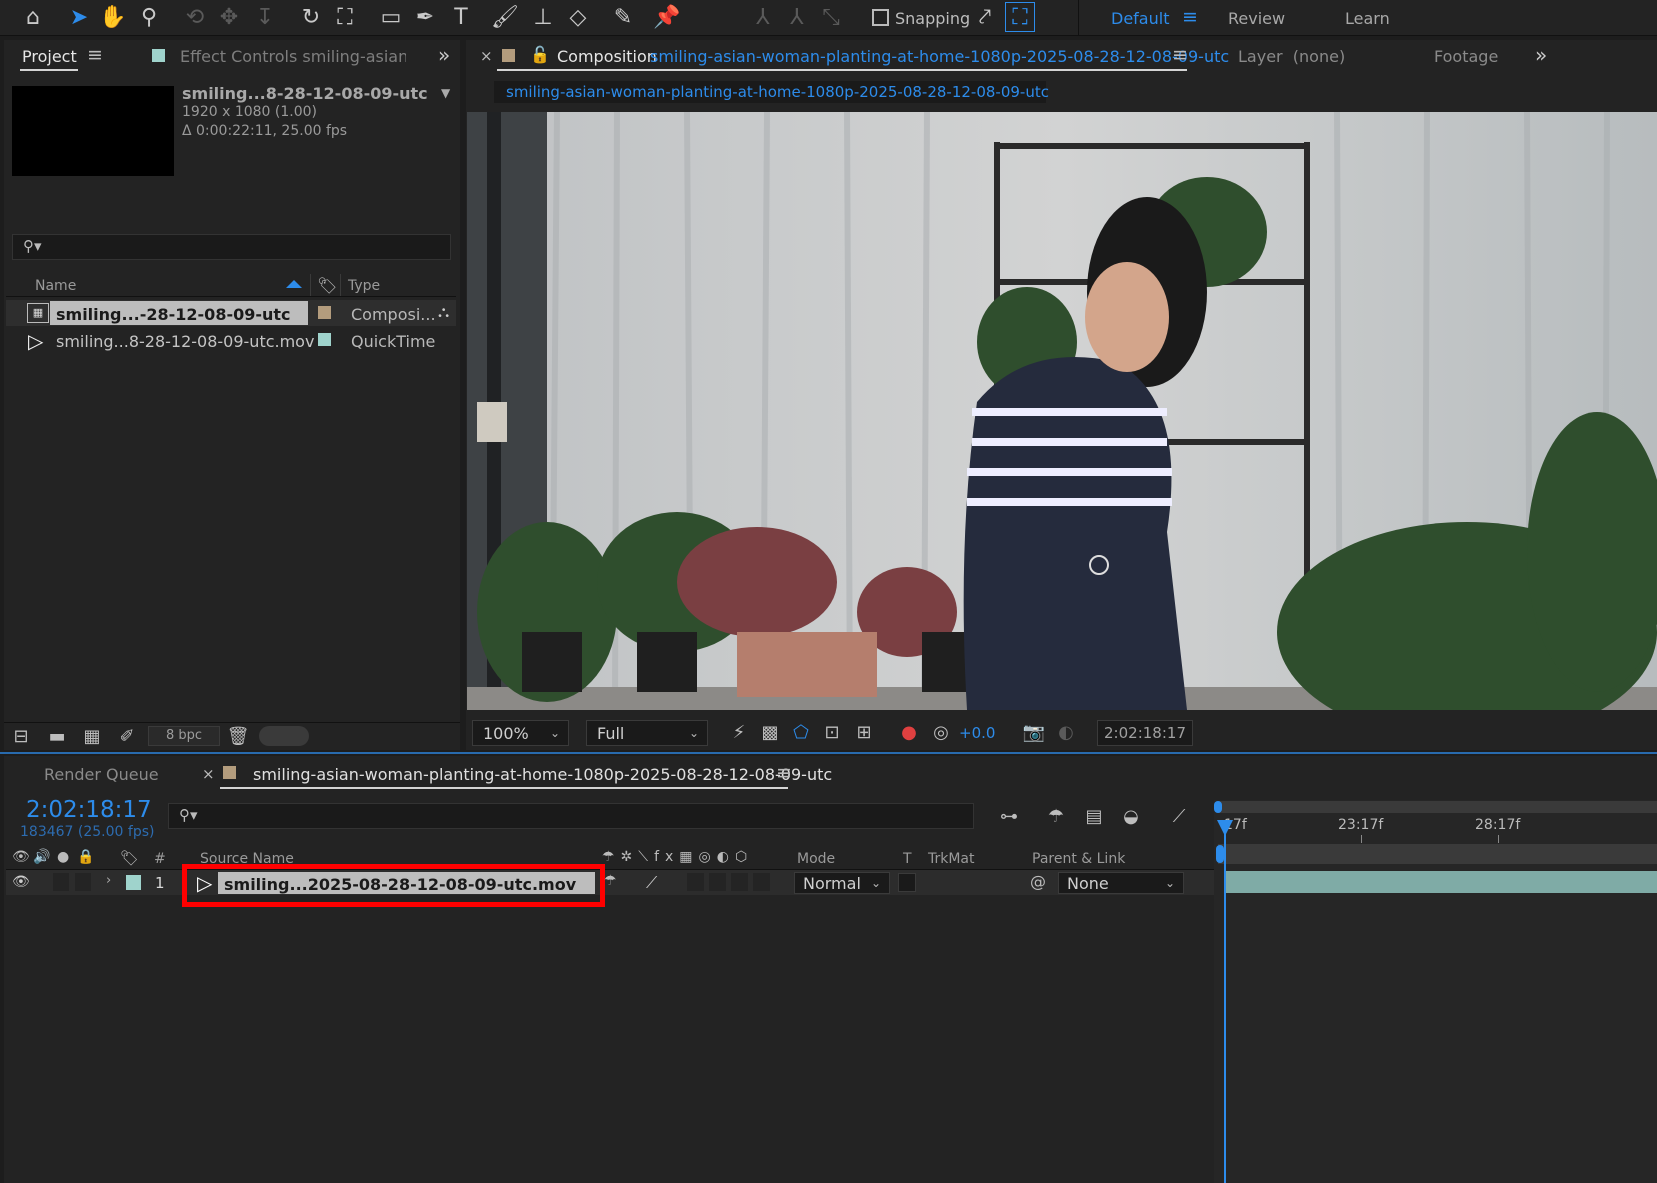 This screenshot has height=1183, width=1657. I want to click on snap-target-icon: ⛶, so click(1020, 17).